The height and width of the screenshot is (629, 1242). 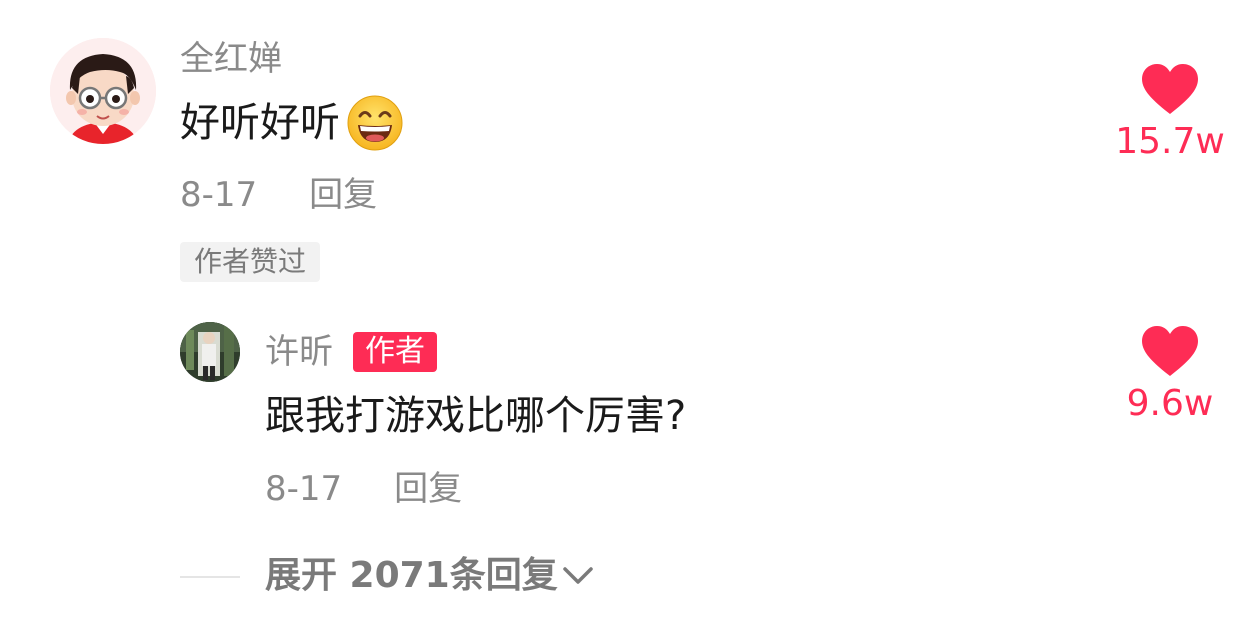 I want to click on comment-body: 好听好听, so click(x=292, y=123).